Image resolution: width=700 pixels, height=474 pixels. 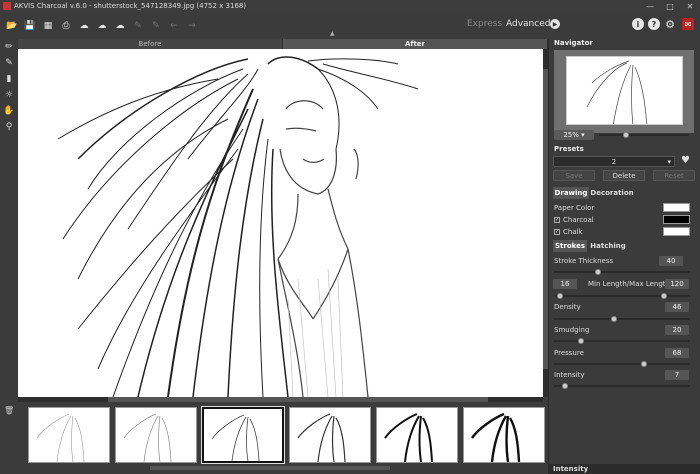 I want to click on min-length-value: 16, so click(x=565, y=284).